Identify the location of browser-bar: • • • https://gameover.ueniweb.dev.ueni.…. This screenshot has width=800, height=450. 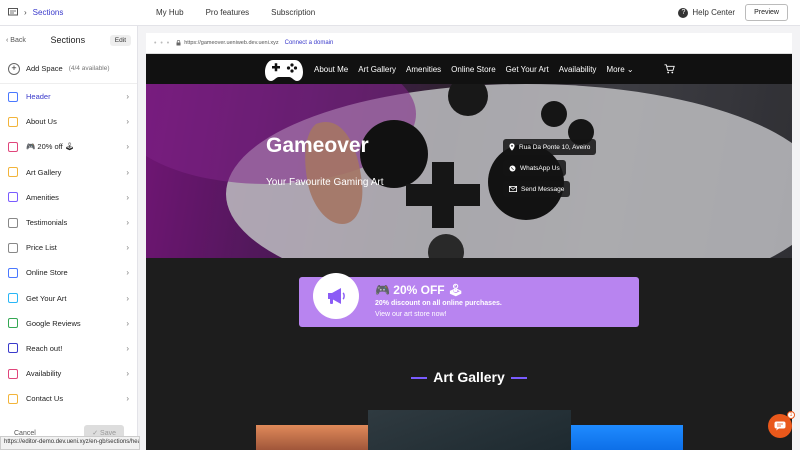
(469, 43).